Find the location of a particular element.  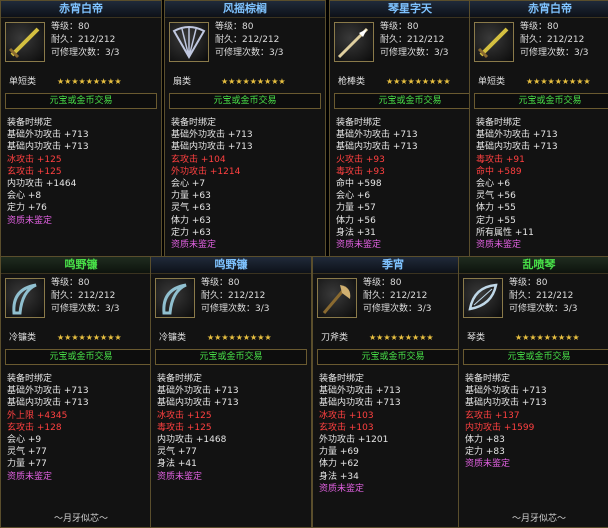

attribute-line: 毒攻击 +93 is located at coordinates (360, 171).